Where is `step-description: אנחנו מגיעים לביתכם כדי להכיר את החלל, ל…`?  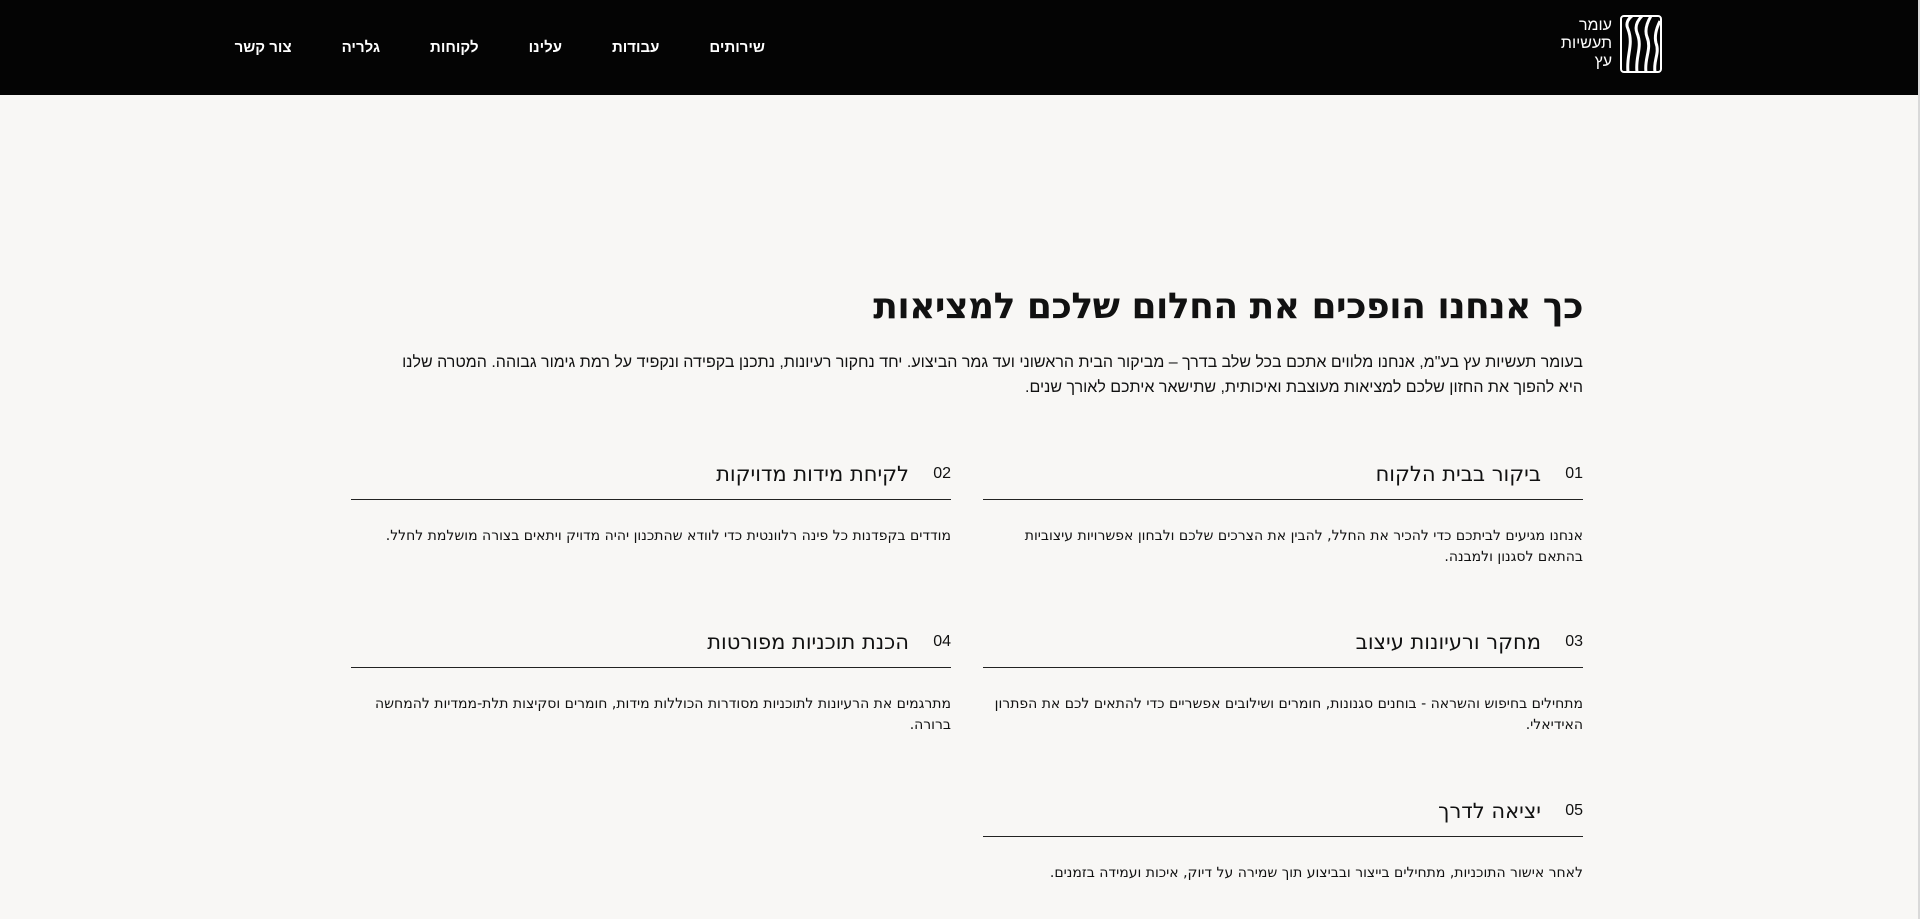 step-description: אנחנו מגיעים לביתכם כדי להכיר את החלל, ל… is located at coordinates (1303, 546).